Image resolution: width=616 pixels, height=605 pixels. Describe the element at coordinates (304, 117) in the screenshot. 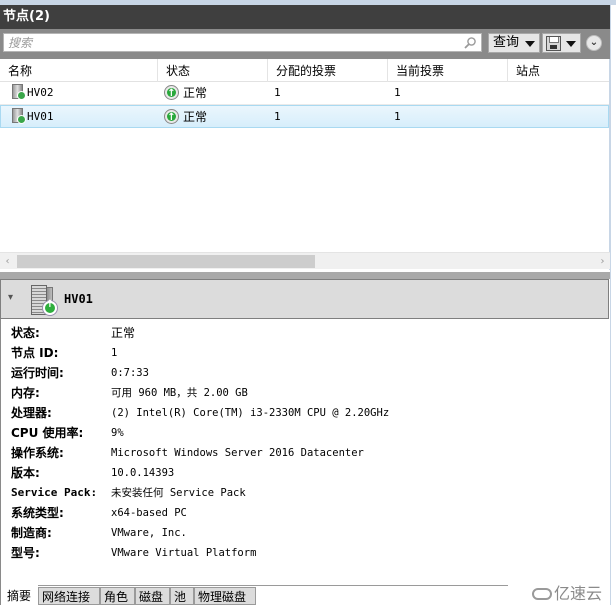

I see `table-row-selected: HV01 正常 1 1` at that location.